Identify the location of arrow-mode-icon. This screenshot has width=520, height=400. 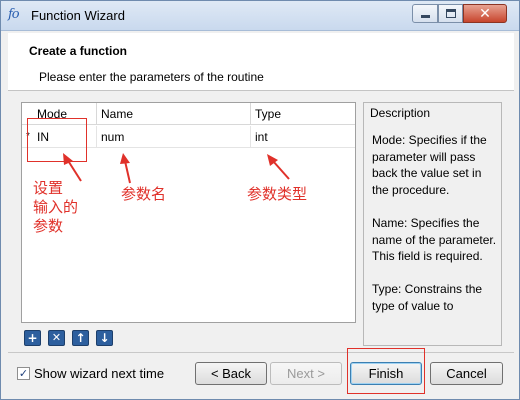
(68, 159).